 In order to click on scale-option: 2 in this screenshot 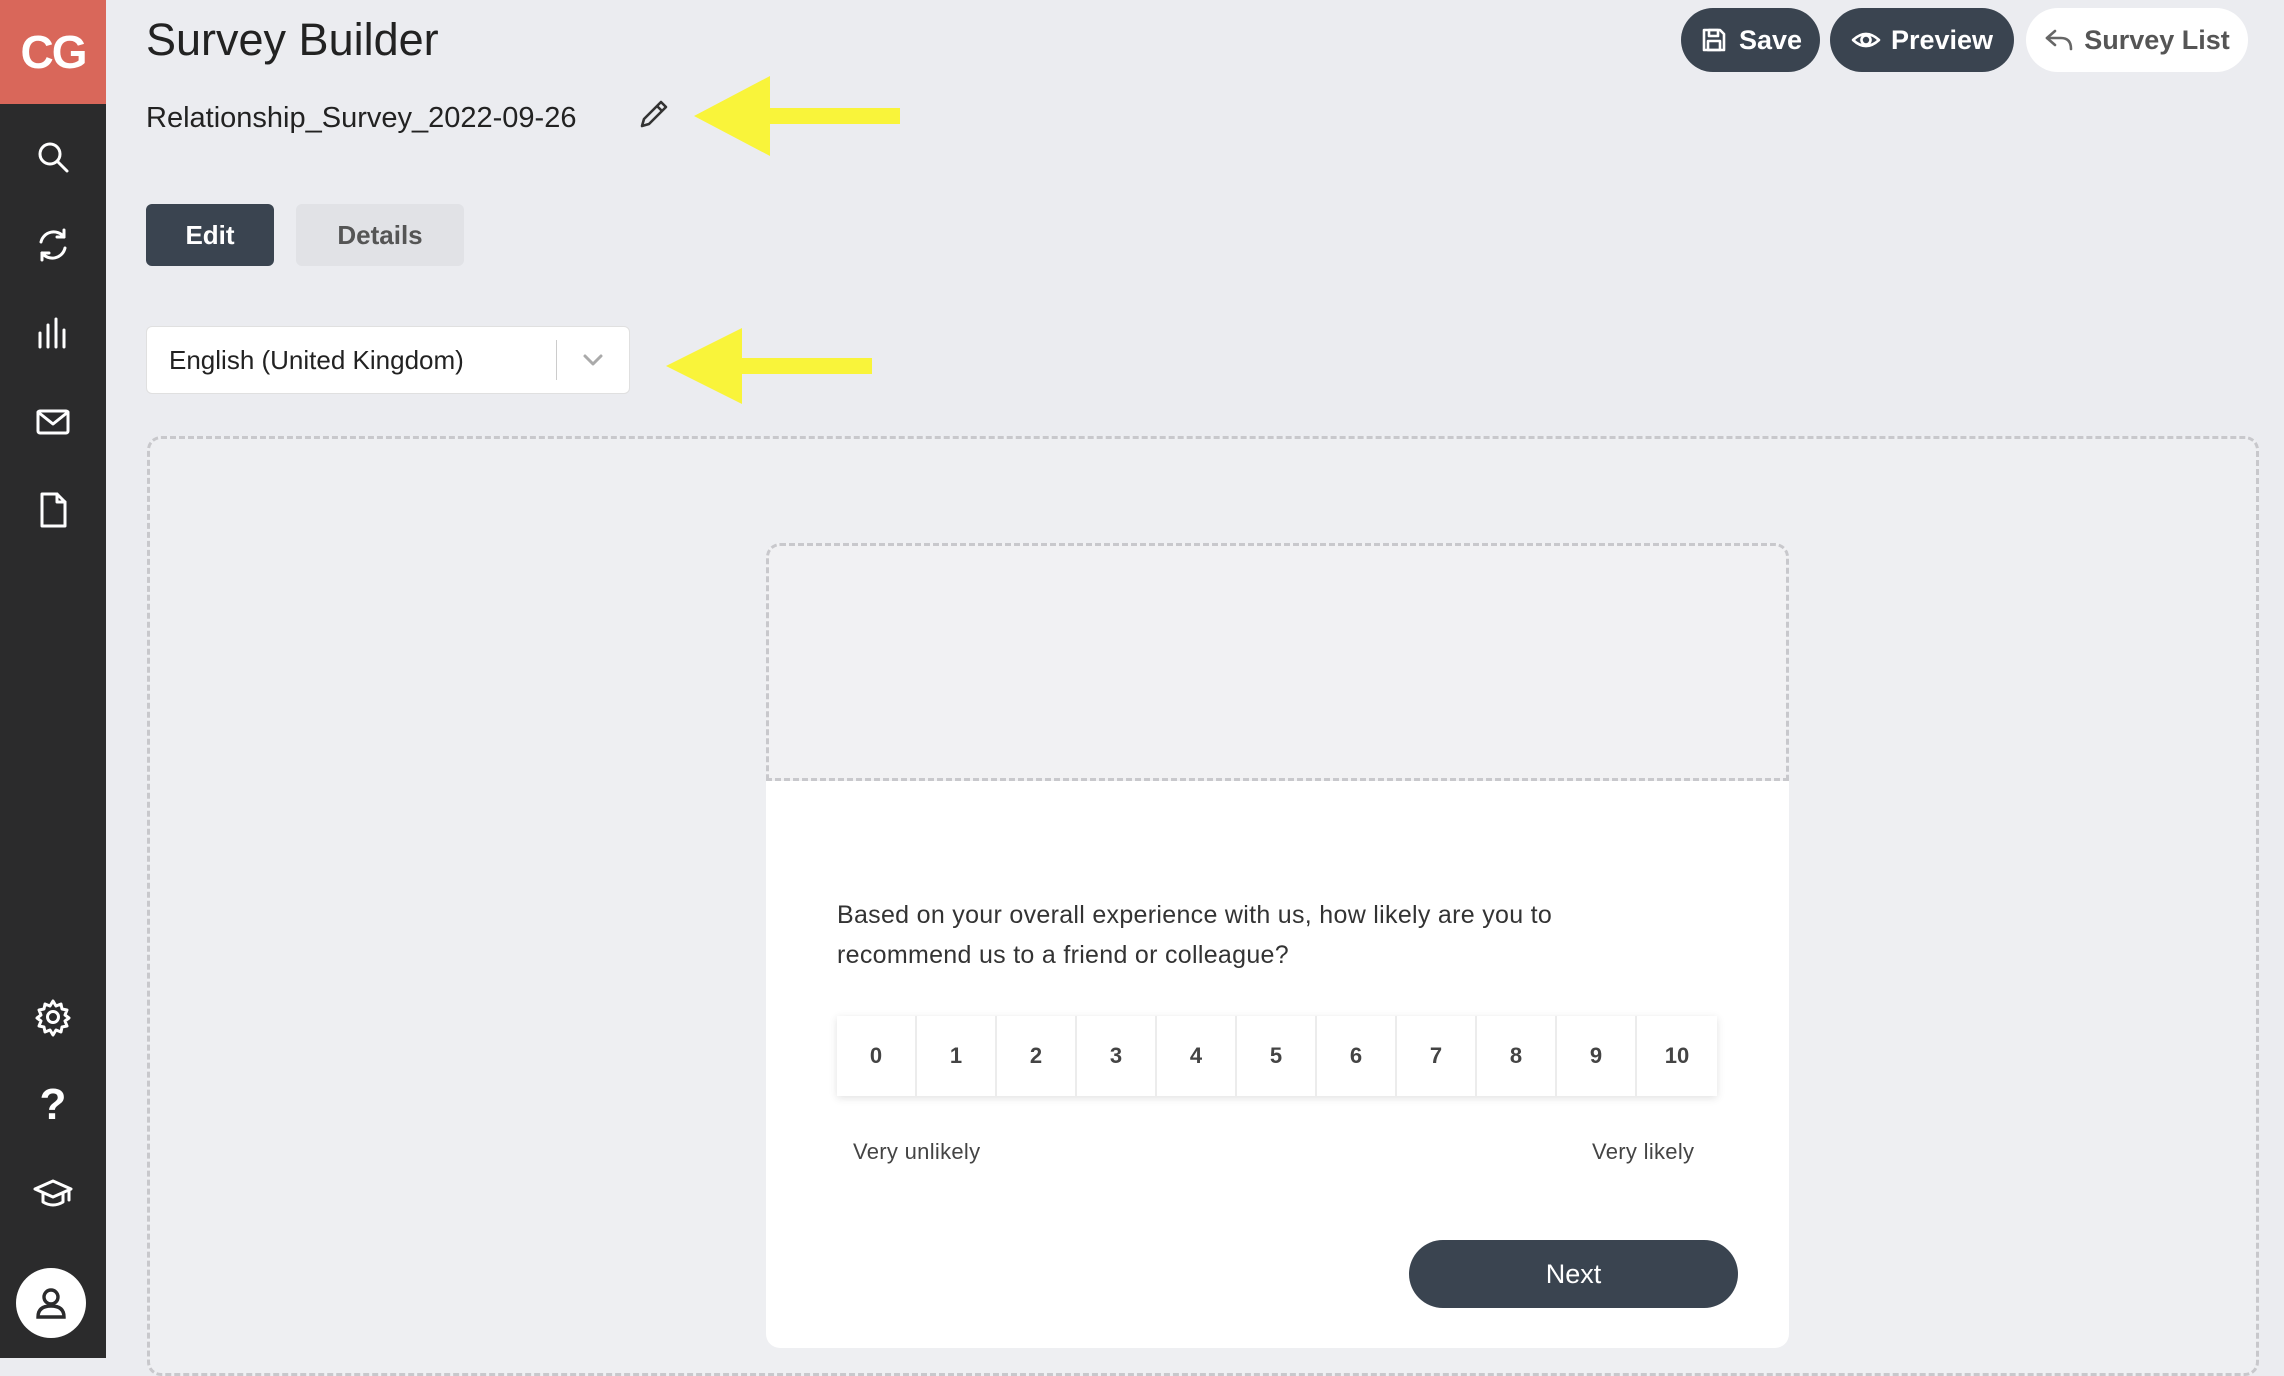, I will do `click(1037, 1056)`.